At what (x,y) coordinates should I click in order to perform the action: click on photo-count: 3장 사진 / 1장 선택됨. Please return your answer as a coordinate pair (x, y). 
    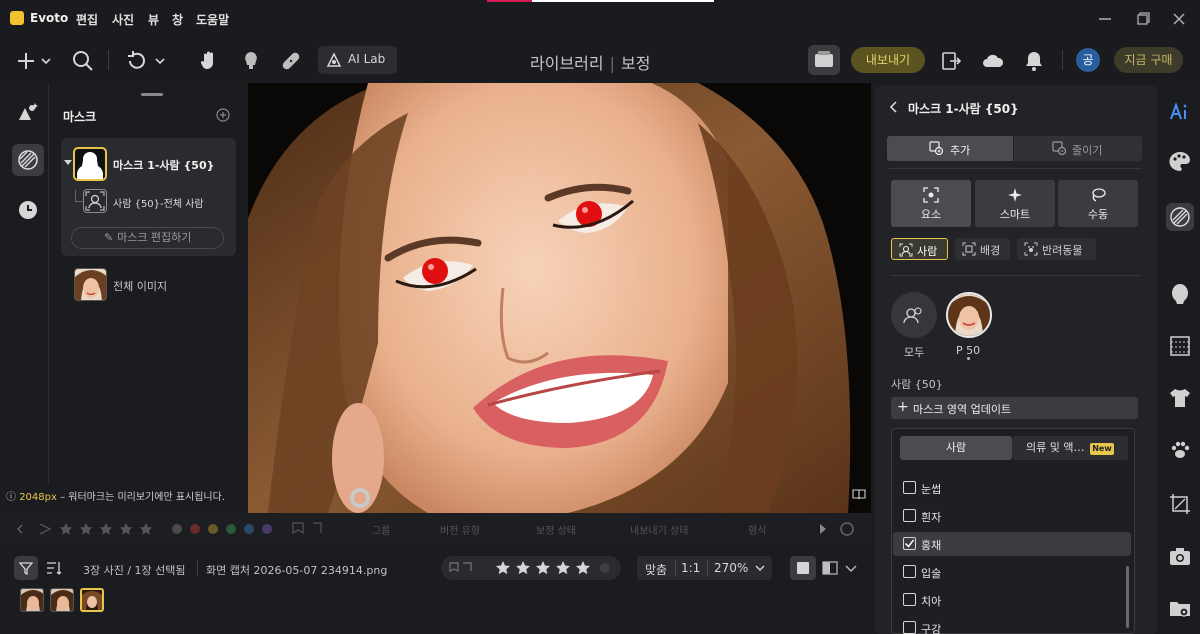
    Looking at the image, I should click on (134, 570).